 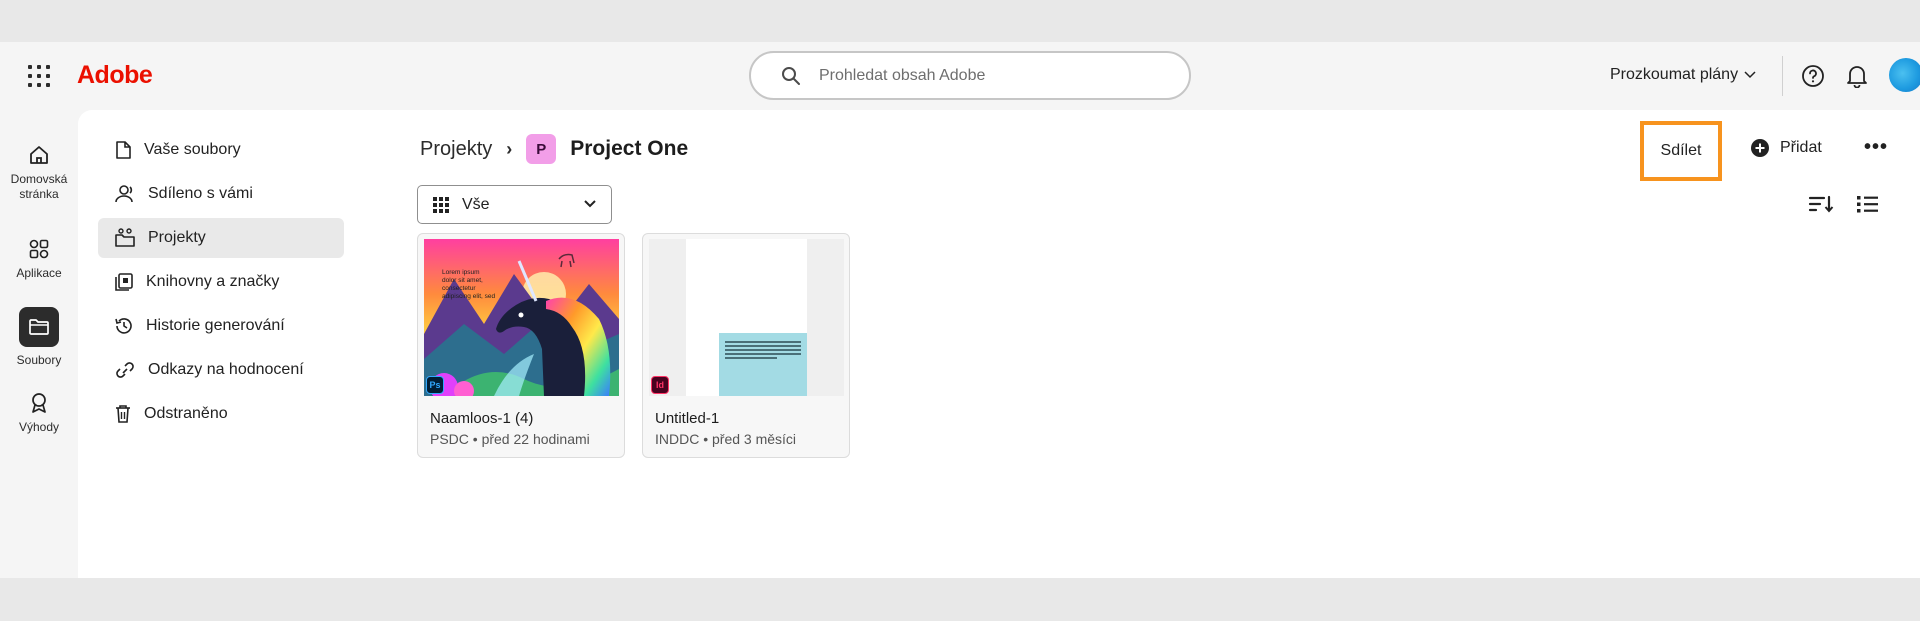 What do you see at coordinates (1857, 78) in the screenshot?
I see `notifications-bell-icon` at bounding box center [1857, 78].